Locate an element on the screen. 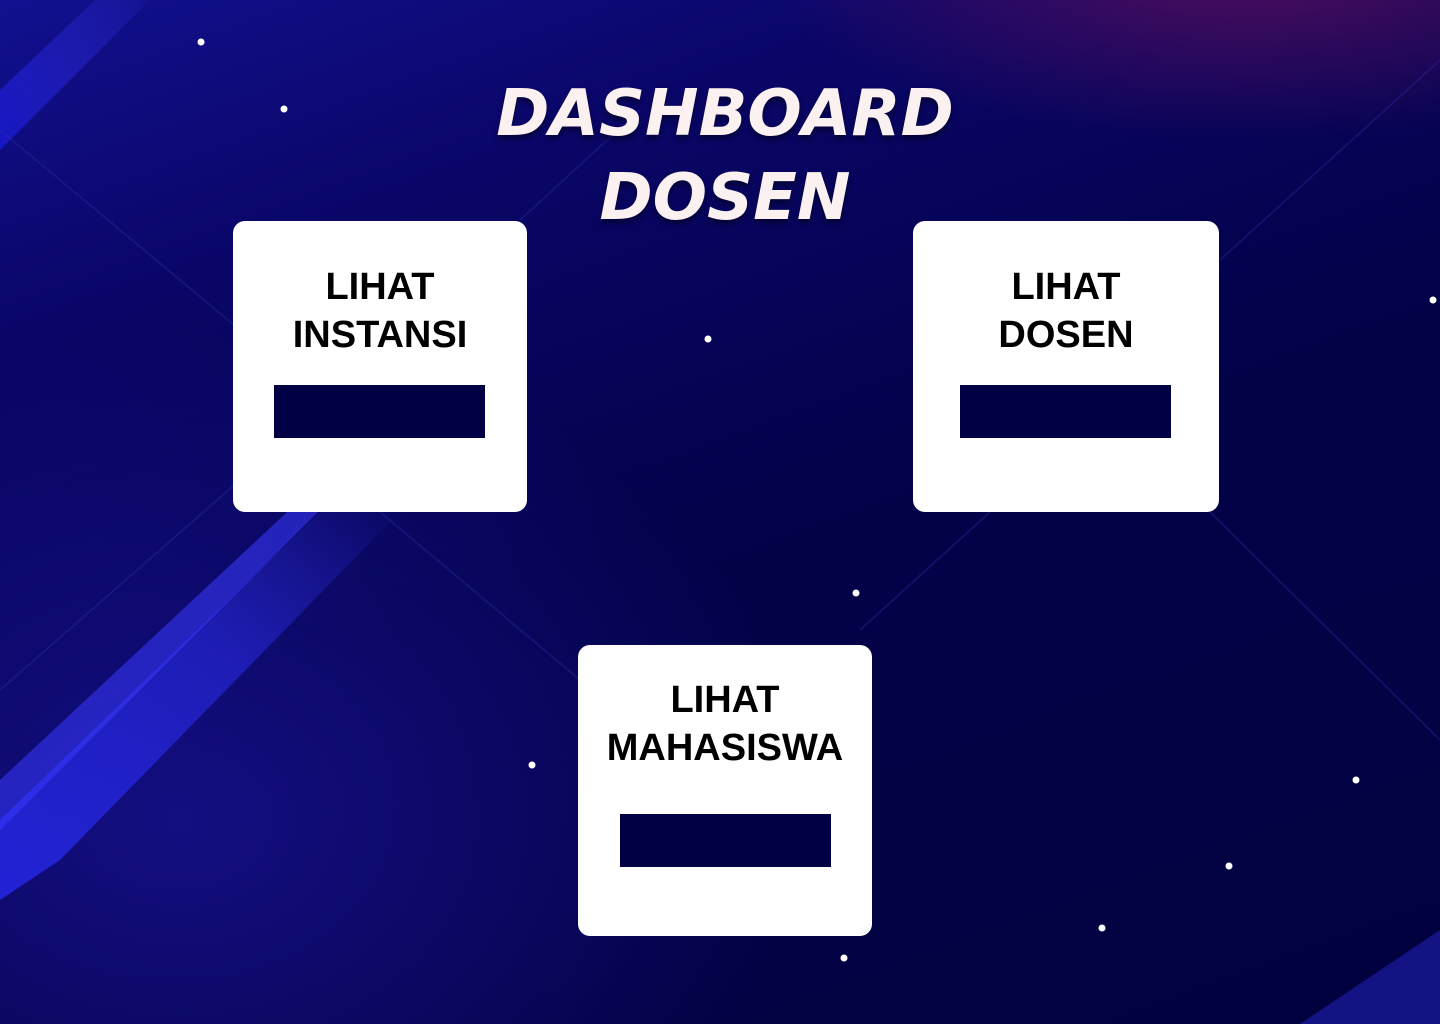 The height and width of the screenshot is (1024, 1440). page-title-line1: DASHBOARD is located at coordinates (725, 114).